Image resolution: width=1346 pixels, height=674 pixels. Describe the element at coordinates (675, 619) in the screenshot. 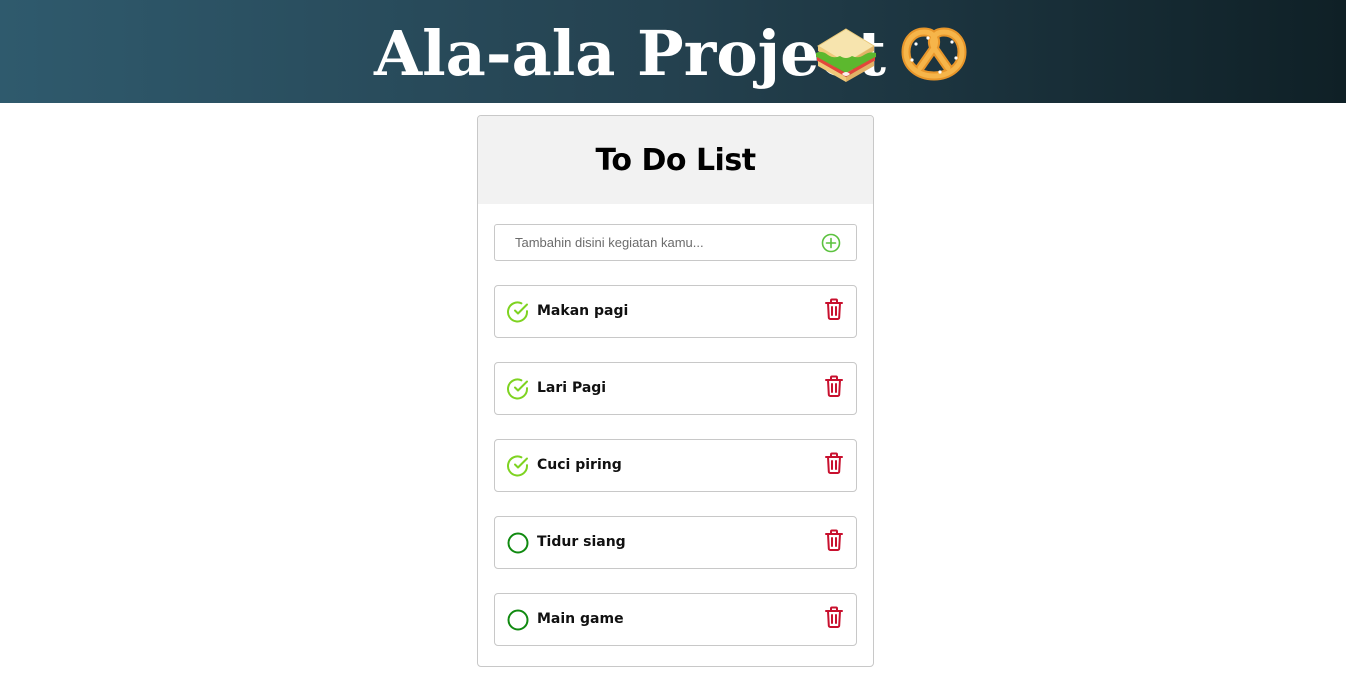

I see `todo-item: Main game` at that location.